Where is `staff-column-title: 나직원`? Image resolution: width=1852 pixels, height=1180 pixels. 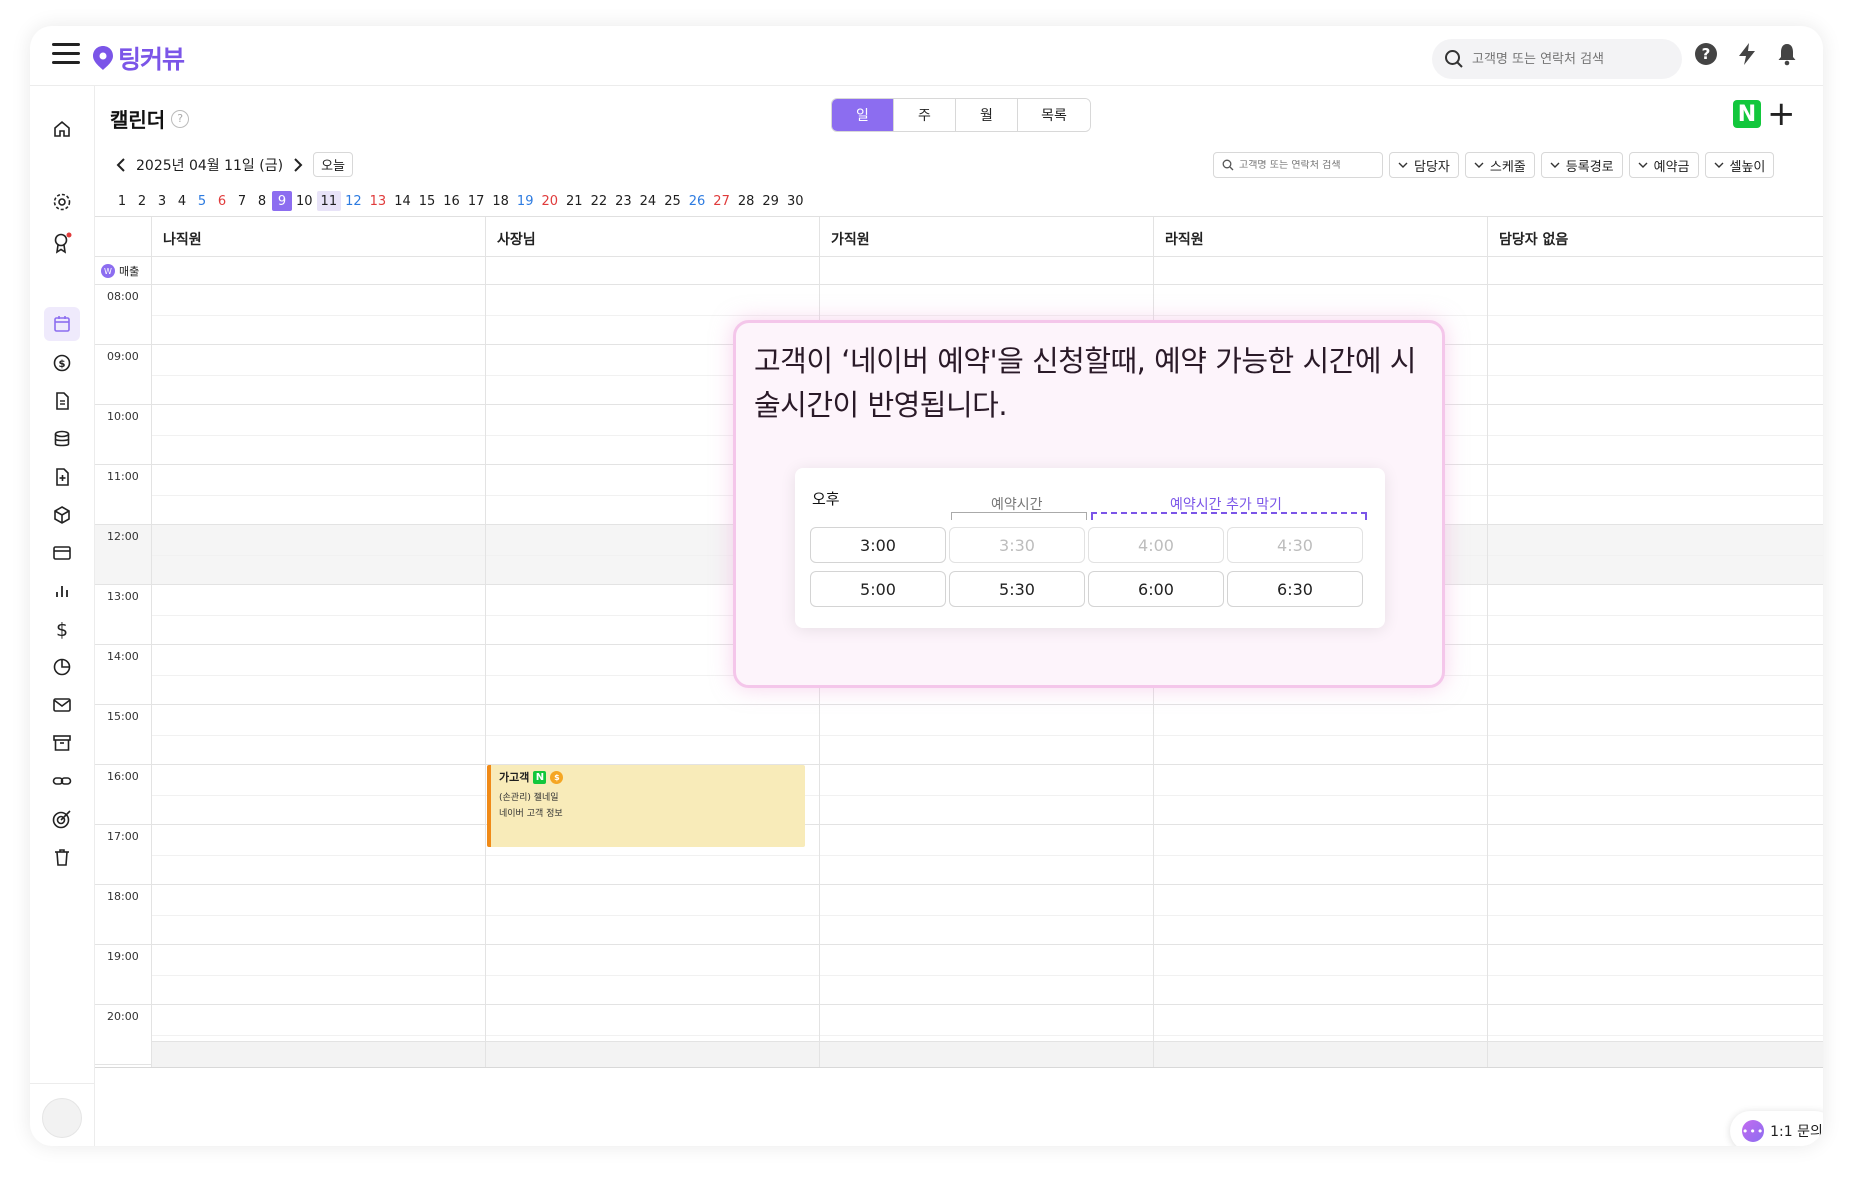 staff-column-title: 나직원 is located at coordinates (182, 239).